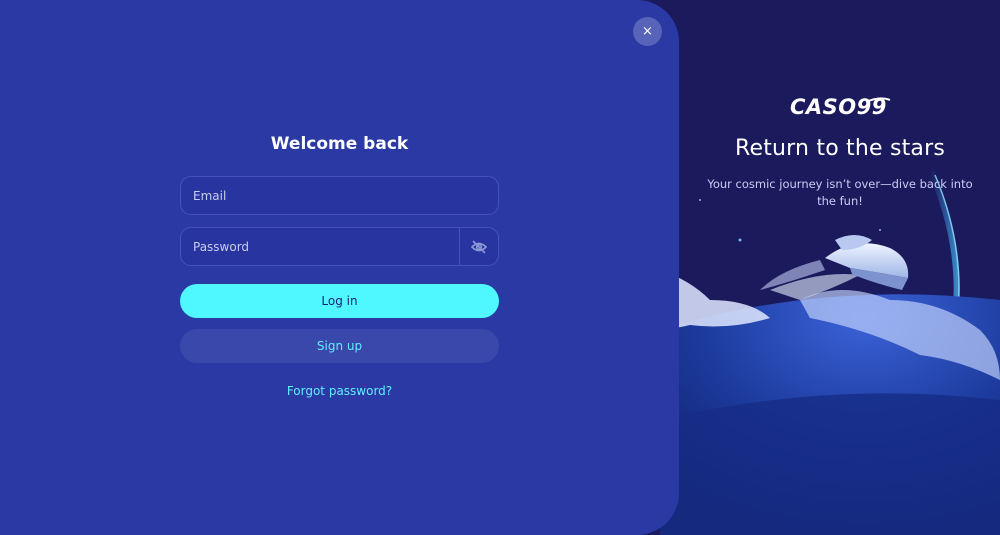 The image size is (1000, 535). I want to click on forgot-password-link: Forgot password?, so click(339, 391).